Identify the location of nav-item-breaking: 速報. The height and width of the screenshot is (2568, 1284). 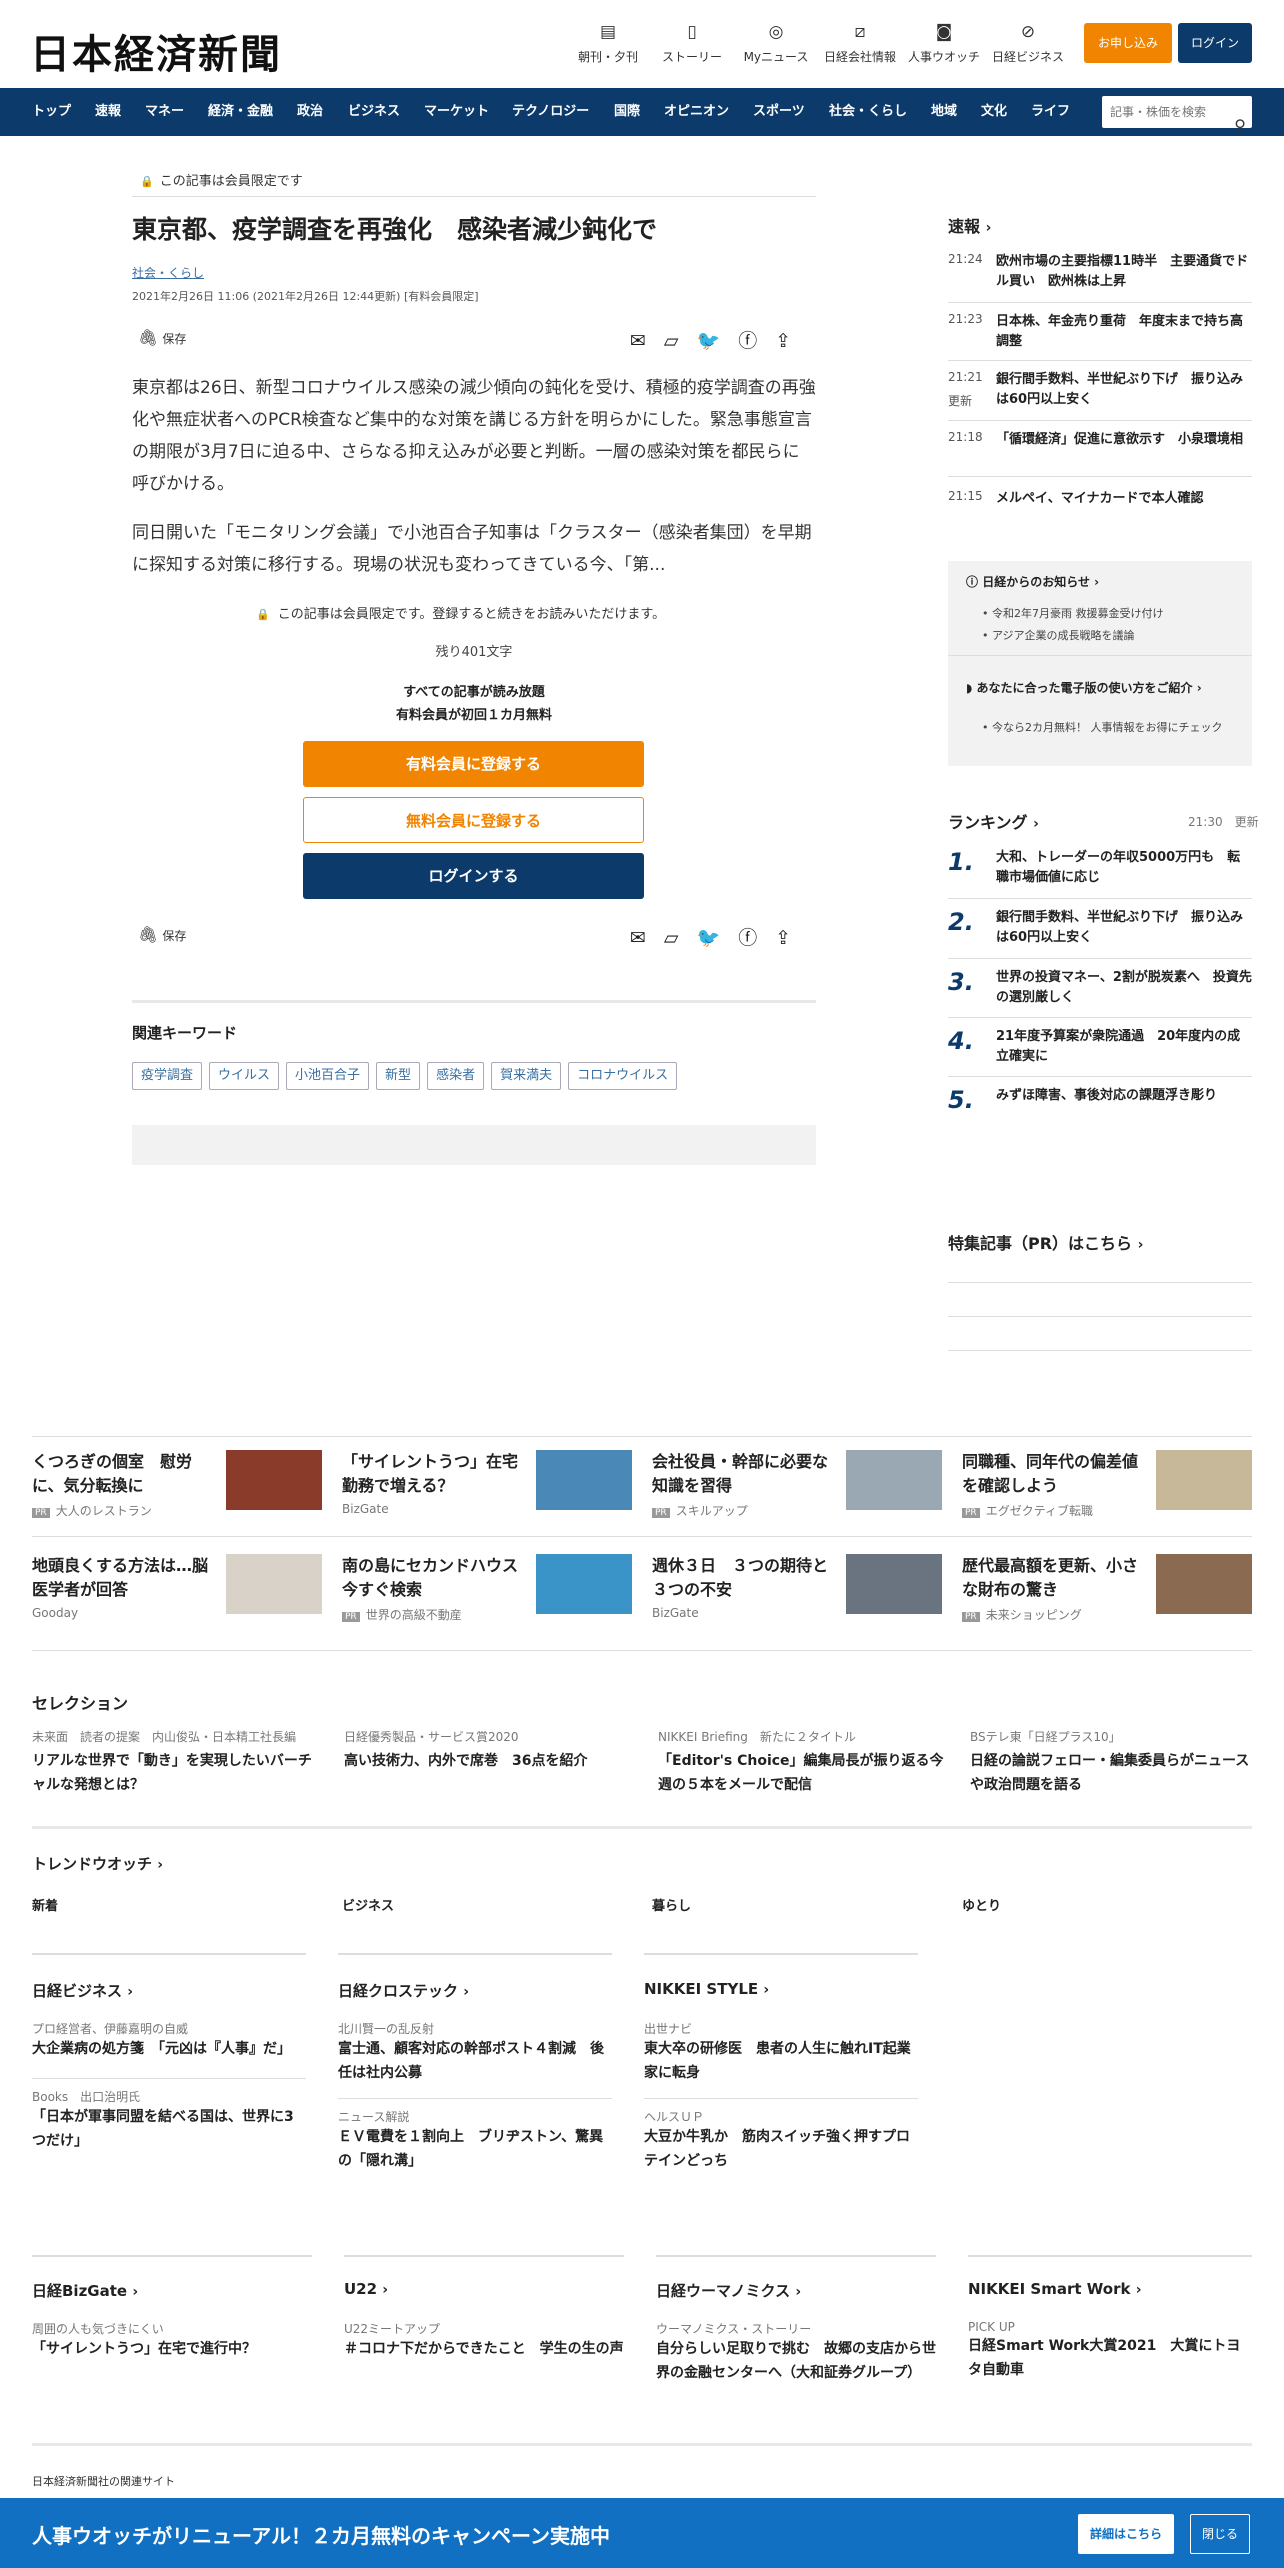
(108, 112).